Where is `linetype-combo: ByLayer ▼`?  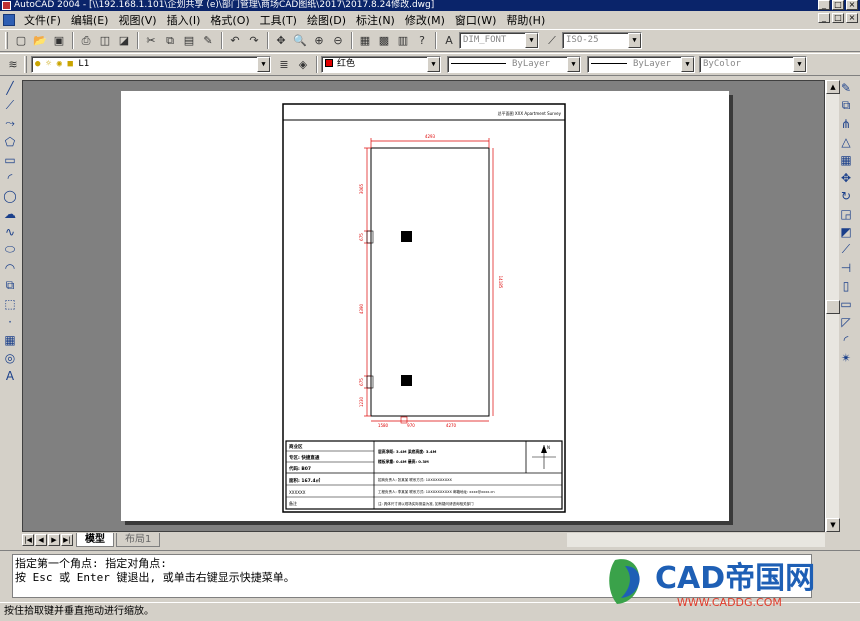 linetype-combo: ByLayer ▼ is located at coordinates (514, 64).